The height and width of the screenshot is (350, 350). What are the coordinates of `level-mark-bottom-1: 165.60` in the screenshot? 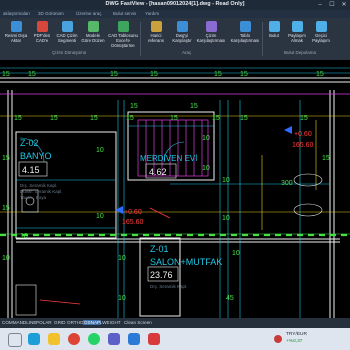 It's located at (303, 145).